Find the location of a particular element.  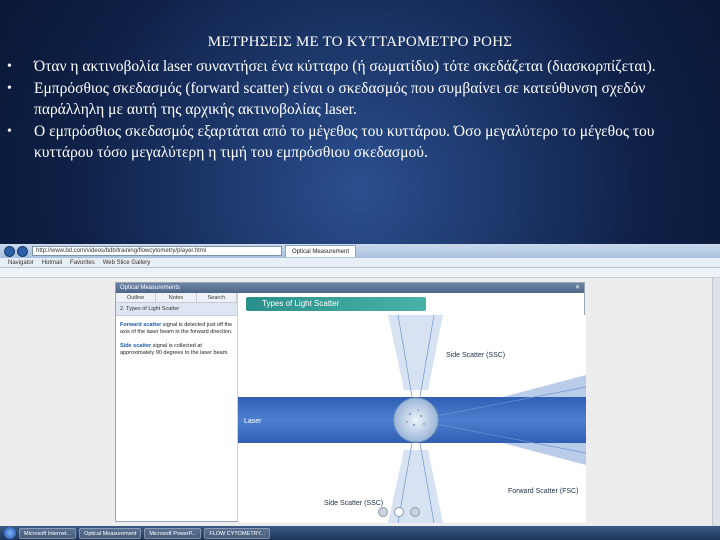

playback-controls is located at coordinates (478, 512).